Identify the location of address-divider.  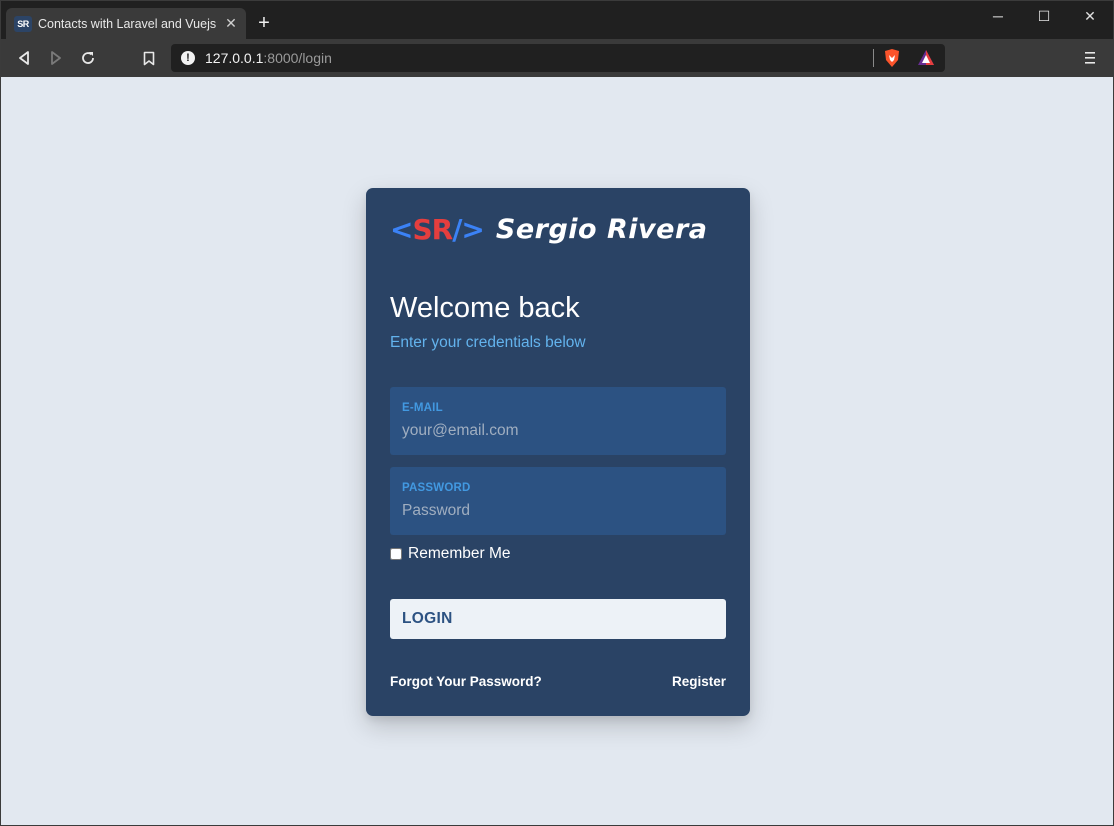
(873, 58).